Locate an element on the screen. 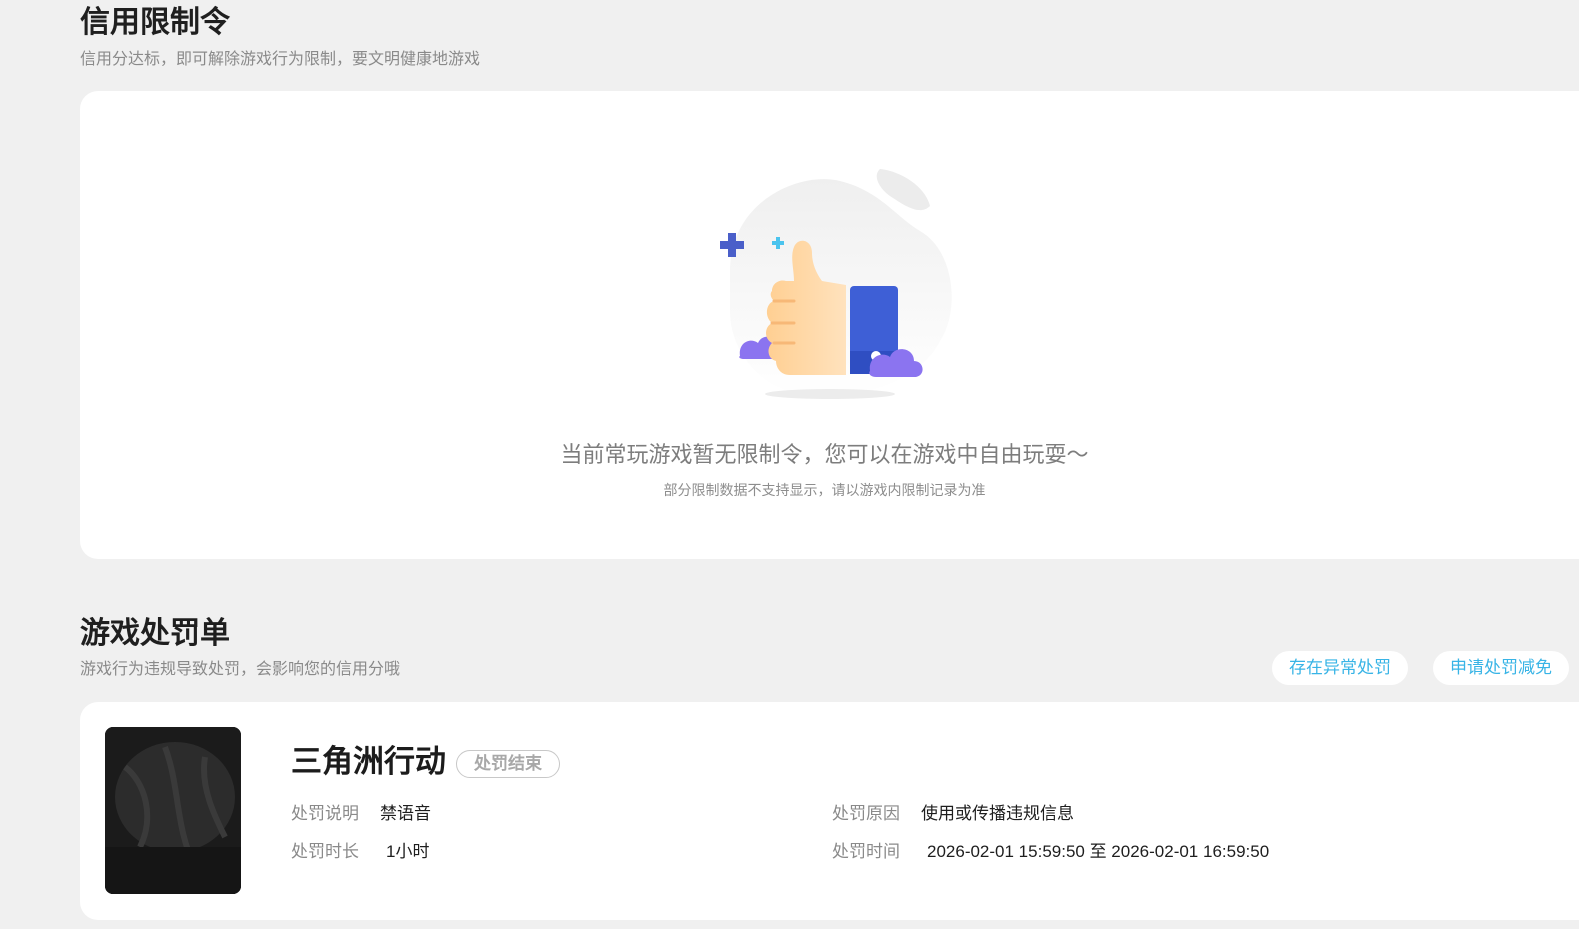  restriction-title: 信用限制令 is located at coordinates (155, 22).